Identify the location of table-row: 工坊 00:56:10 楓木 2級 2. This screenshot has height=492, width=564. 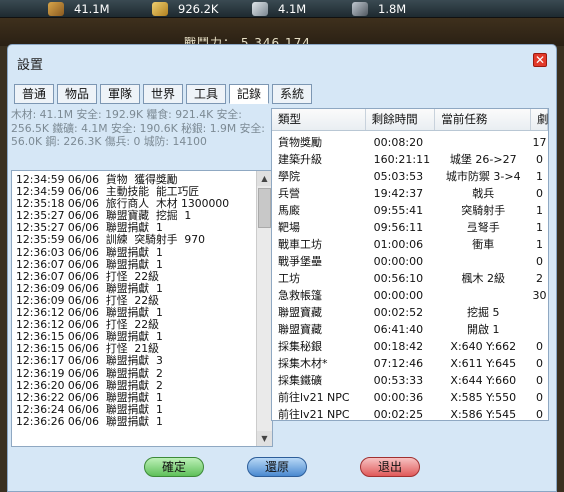
(410, 278).